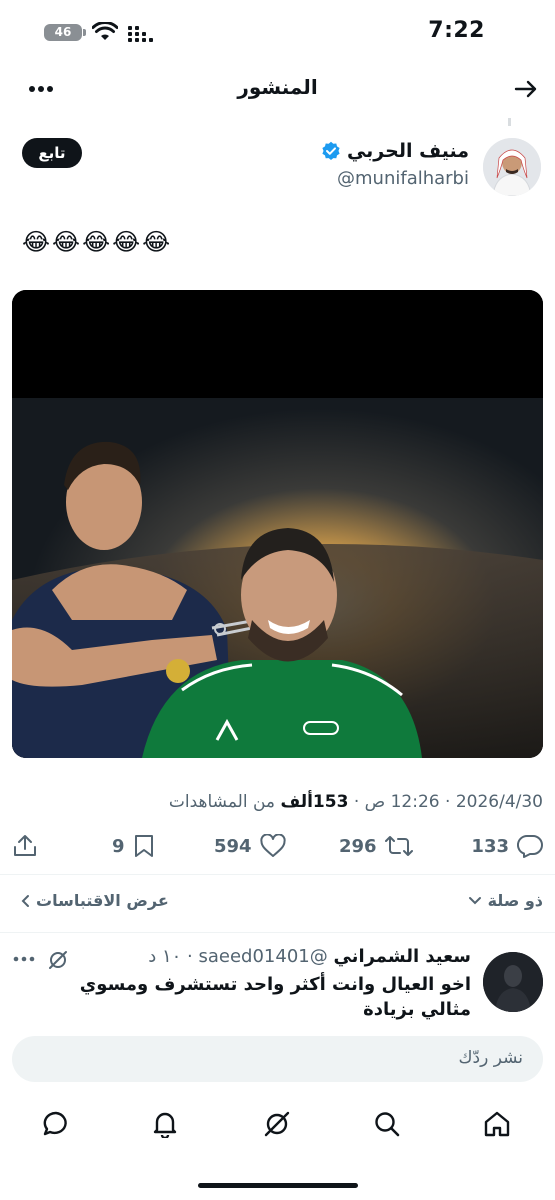 The image size is (555, 1200). I want to click on follow-button: تابع, so click(52, 153).